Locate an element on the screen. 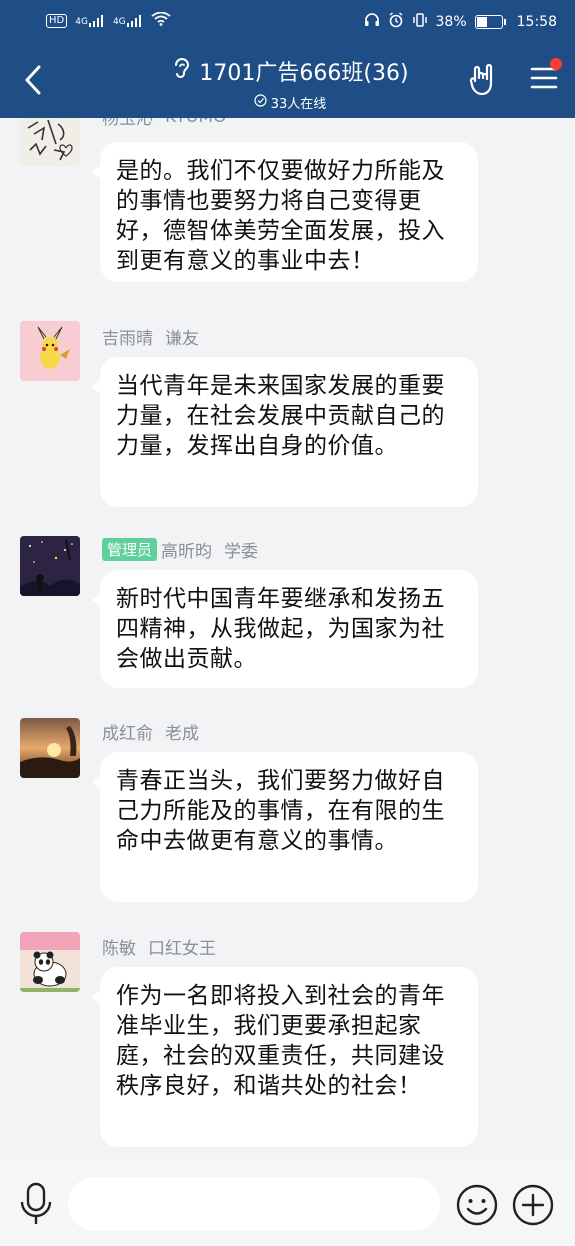 The height and width of the screenshot is (1246, 575). message-bubble: 青春正当头，我们要努力做好自己力所能及的事情，在有限的生命中去做更有意义的事情。 is located at coordinates (285, 827).